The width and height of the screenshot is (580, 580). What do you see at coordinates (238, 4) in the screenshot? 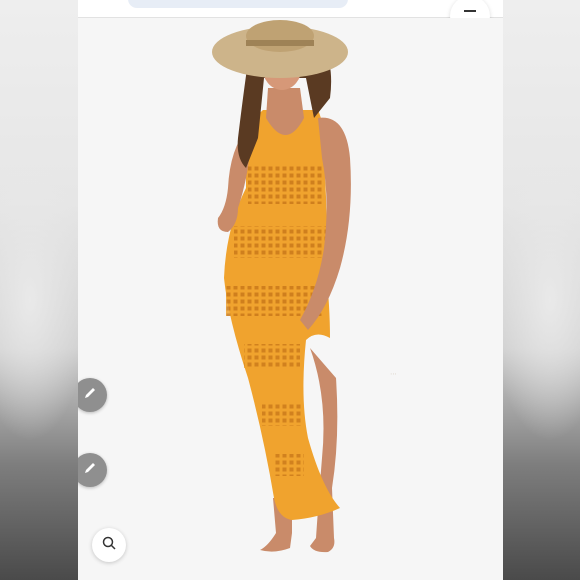
I see `address-bar` at bounding box center [238, 4].